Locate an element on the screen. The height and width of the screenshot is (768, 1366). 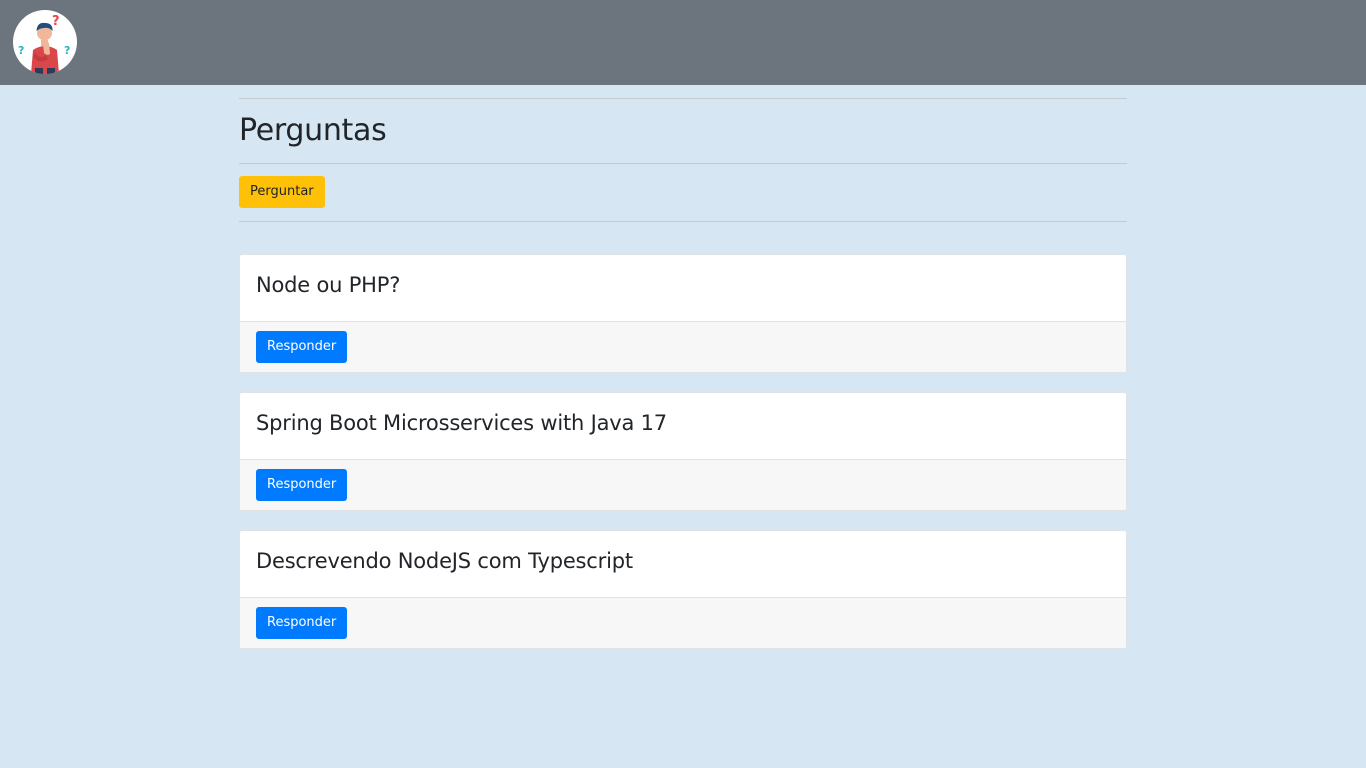
divider-ask is located at coordinates (683, 221).